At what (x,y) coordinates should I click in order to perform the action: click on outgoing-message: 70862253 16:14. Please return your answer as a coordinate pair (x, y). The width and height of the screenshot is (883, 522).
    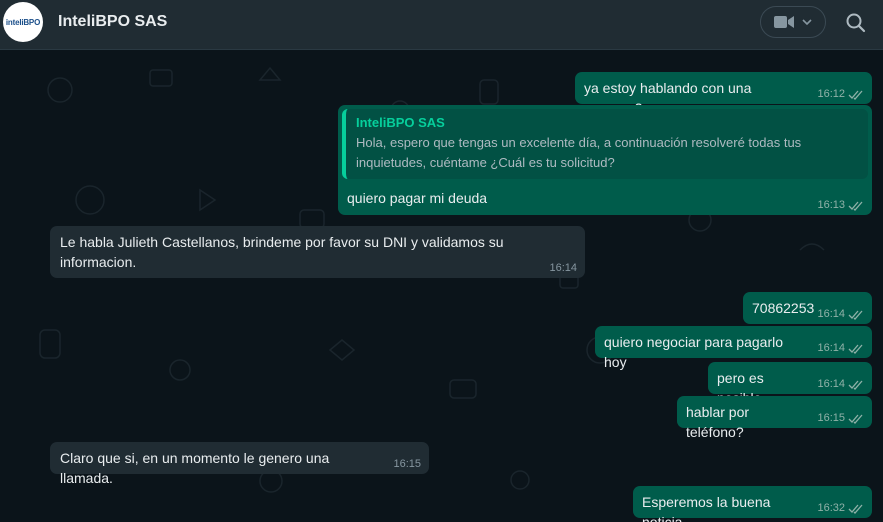
    Looking at the image, I should click on (807, 308).